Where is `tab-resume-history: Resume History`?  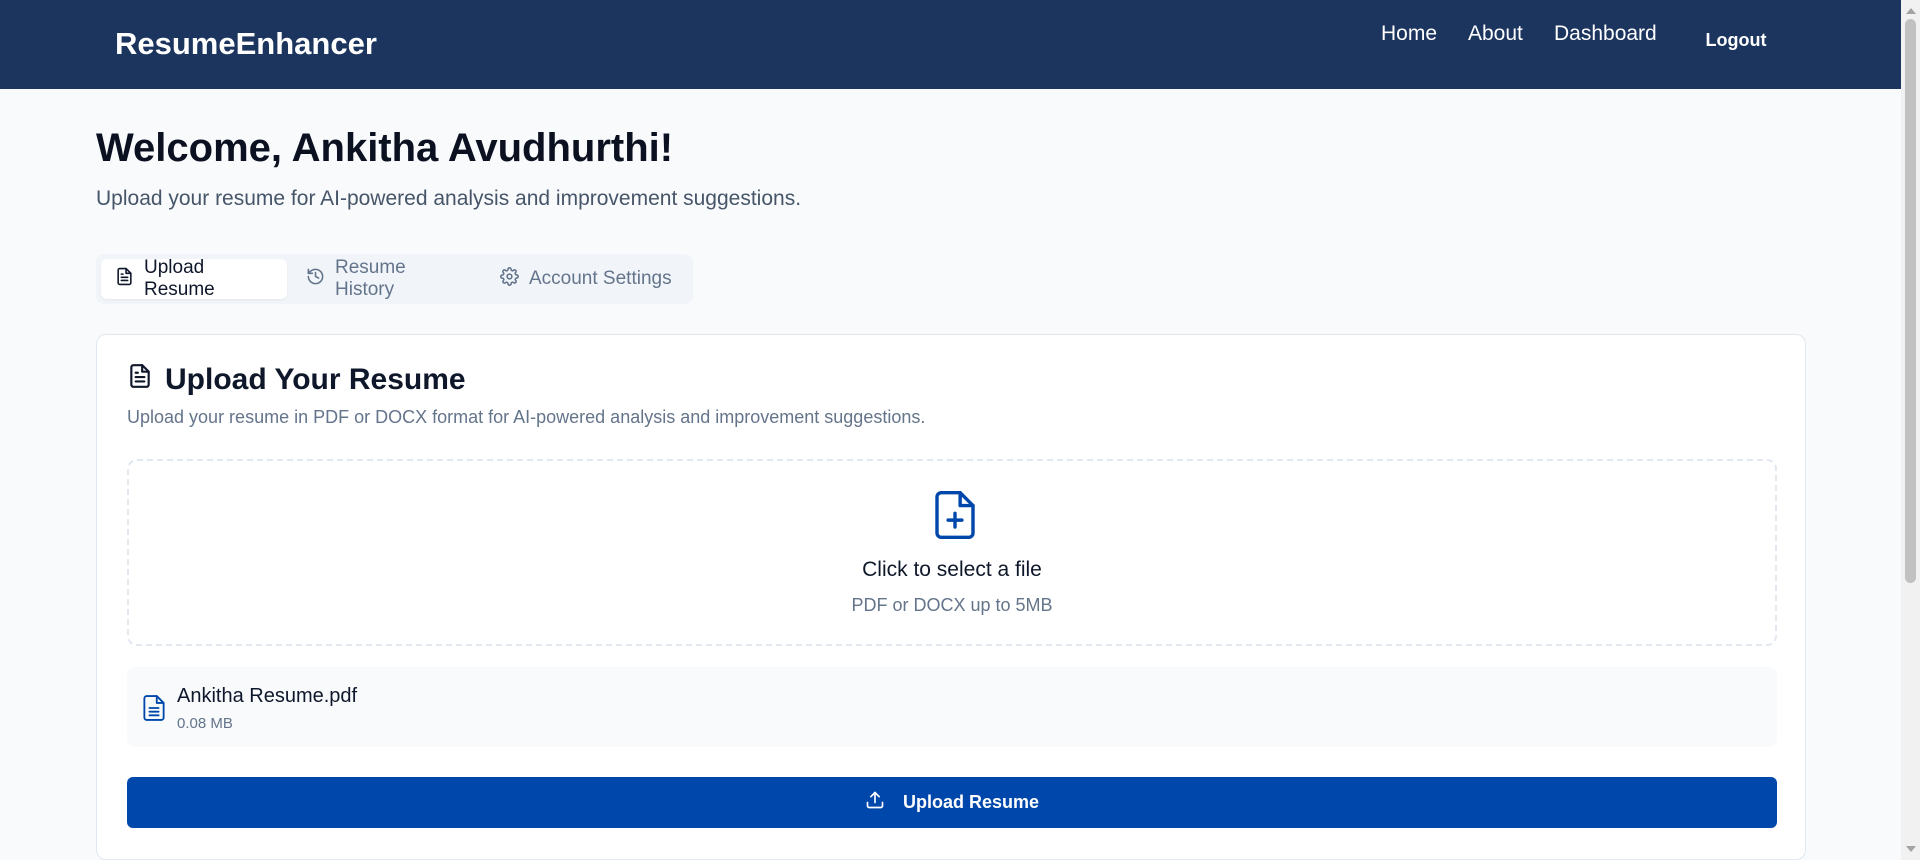 tab-resume-history: Resume History is located at coordinates (387, 278).